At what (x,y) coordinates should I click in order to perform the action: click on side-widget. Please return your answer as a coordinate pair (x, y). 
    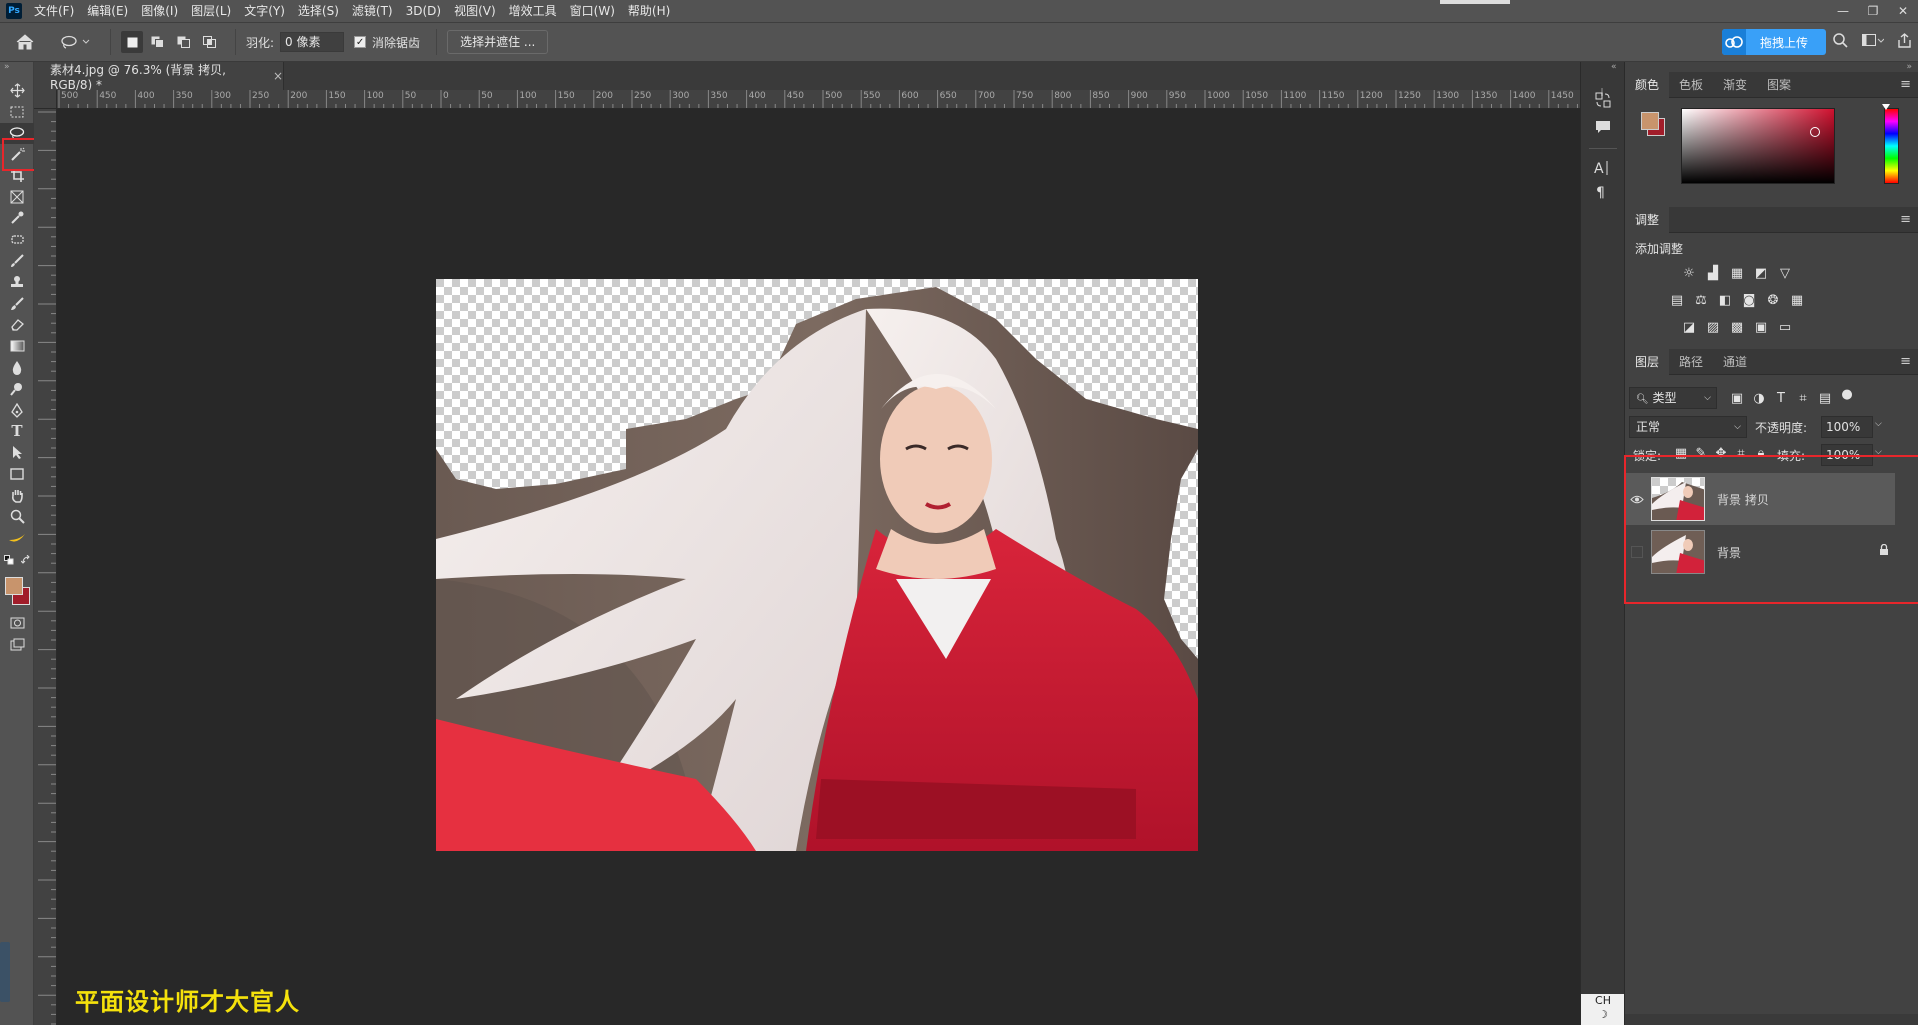
    Looking at the image, I should click on (5, 972).